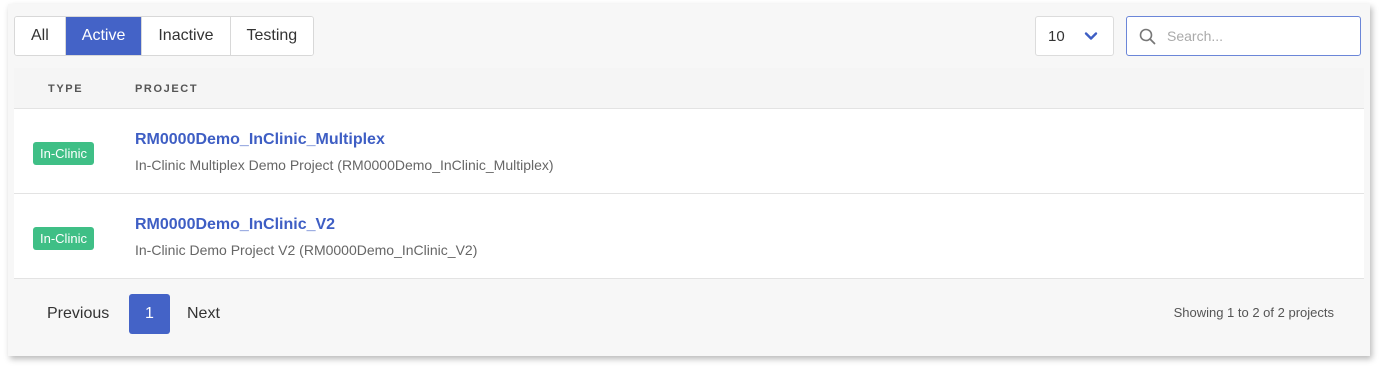 This screenshot has height=366, width=1379. I want to click on search-field, so click(1243, 36).